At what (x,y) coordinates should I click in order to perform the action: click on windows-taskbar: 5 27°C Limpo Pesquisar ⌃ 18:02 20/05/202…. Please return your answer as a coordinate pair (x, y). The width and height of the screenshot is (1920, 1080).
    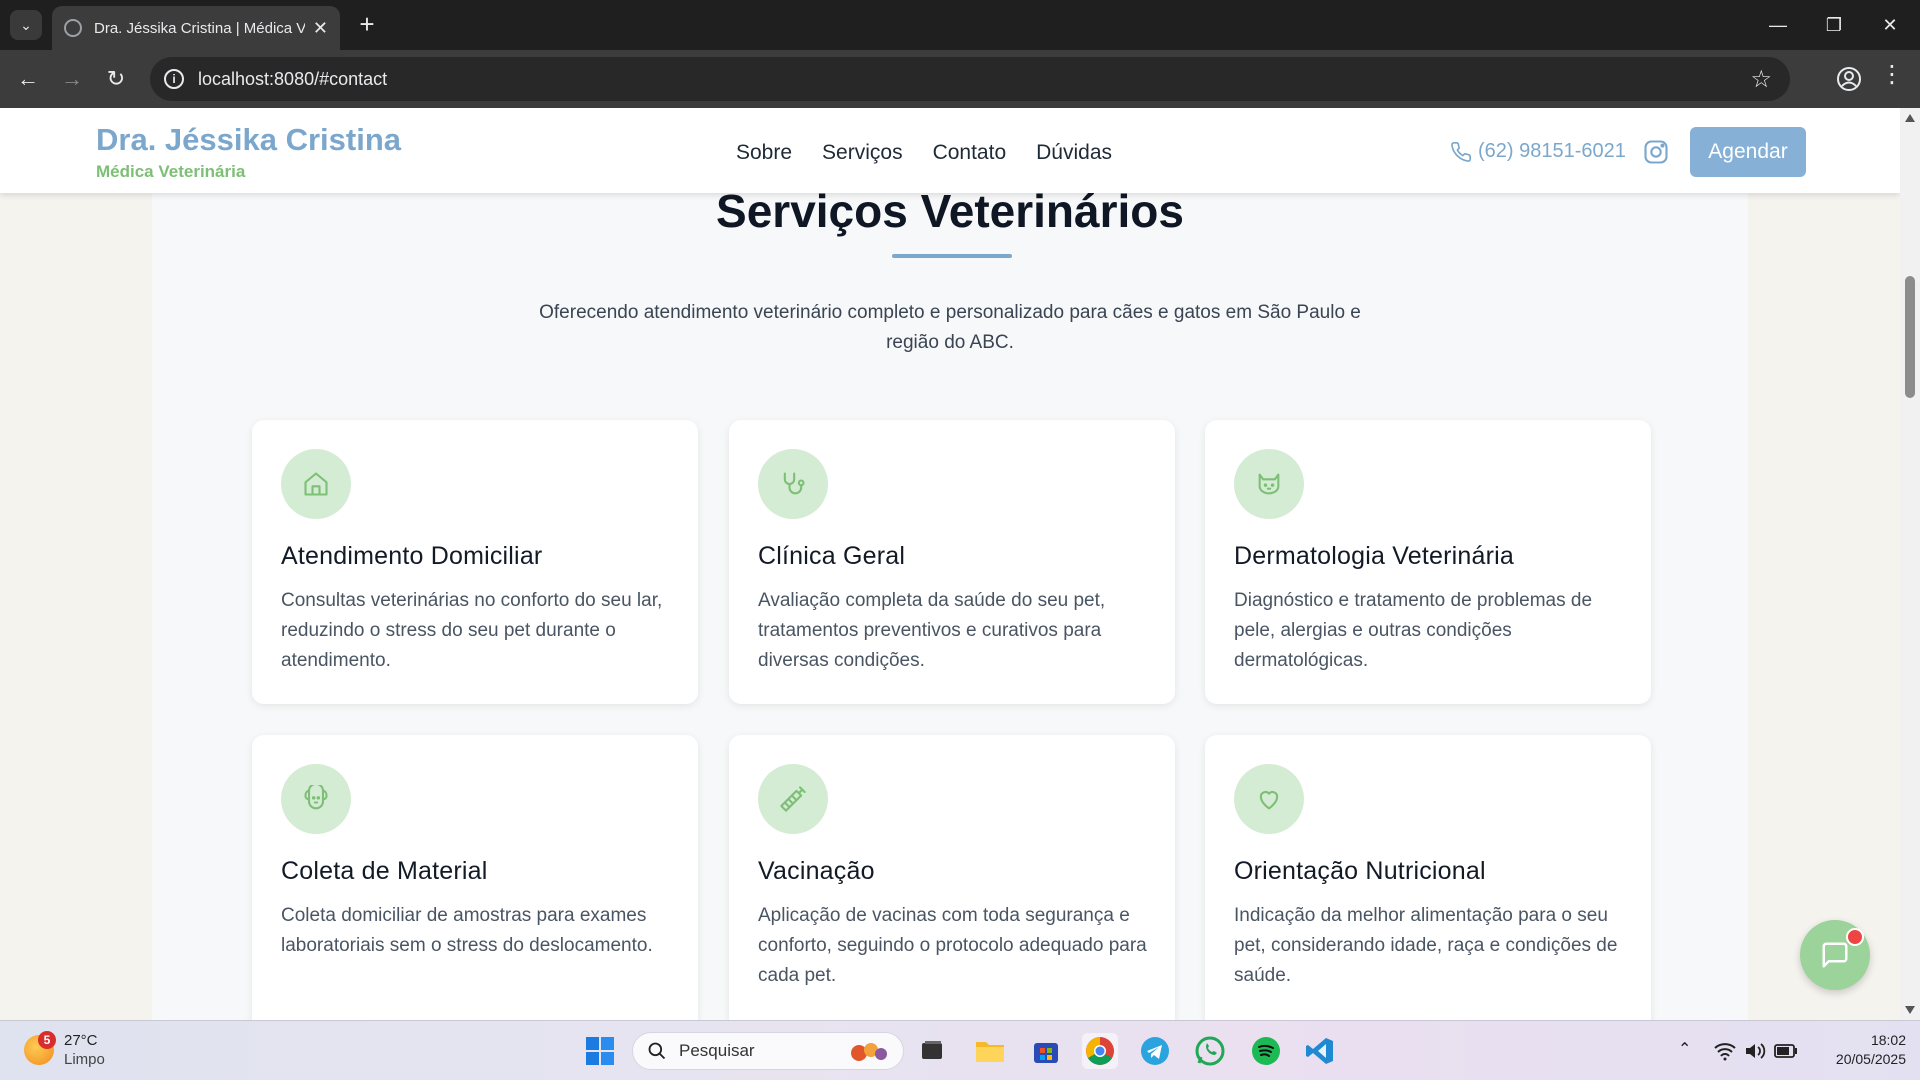
    Looking at the image, I should click on (960, 1050).